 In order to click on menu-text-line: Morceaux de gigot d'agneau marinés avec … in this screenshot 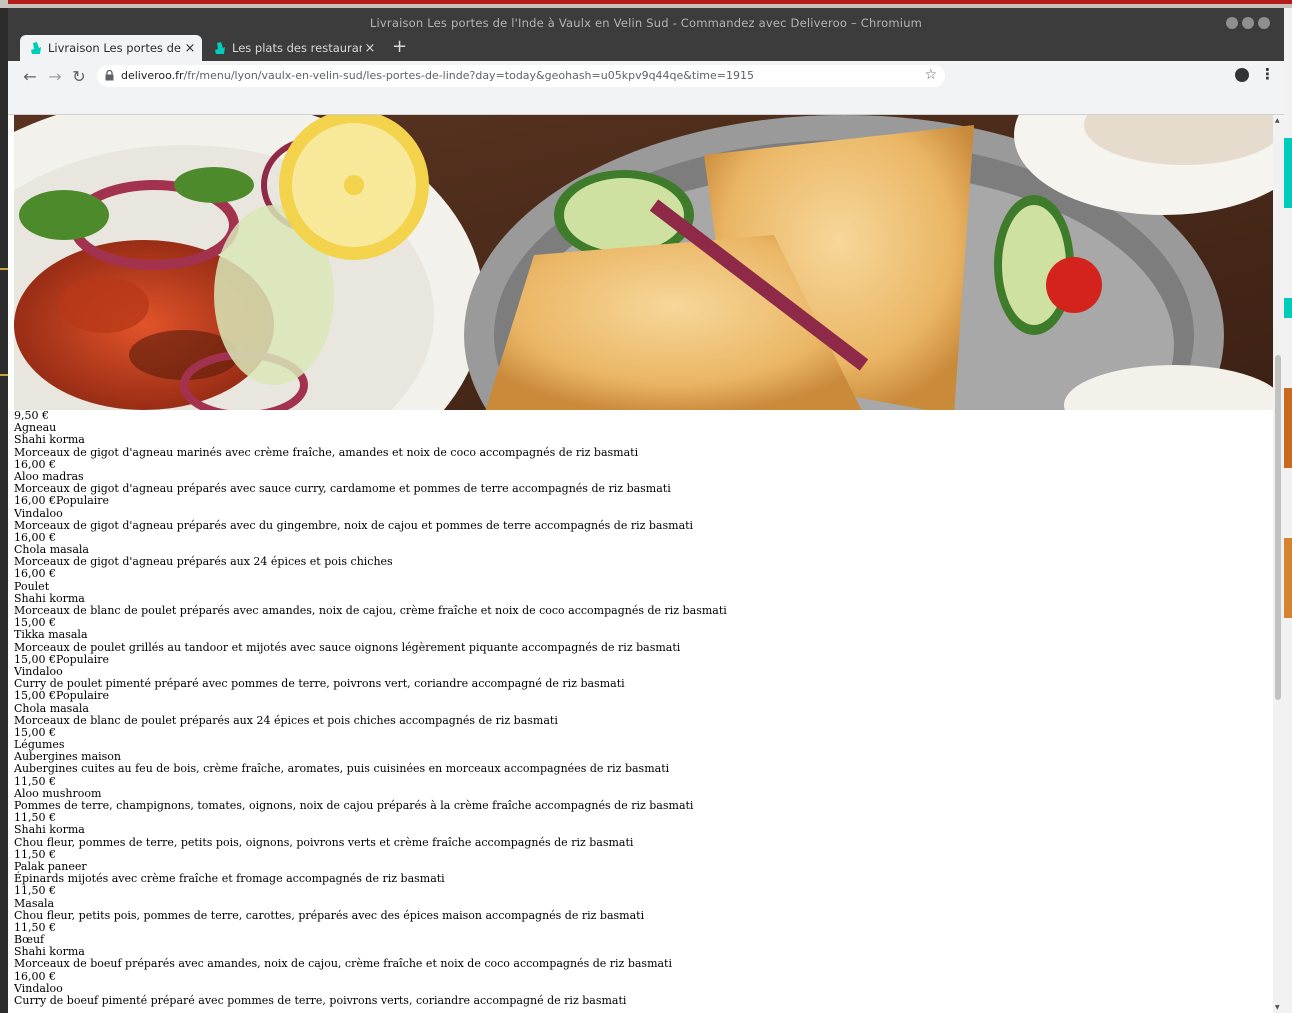, I will do `click(326, 452)`.